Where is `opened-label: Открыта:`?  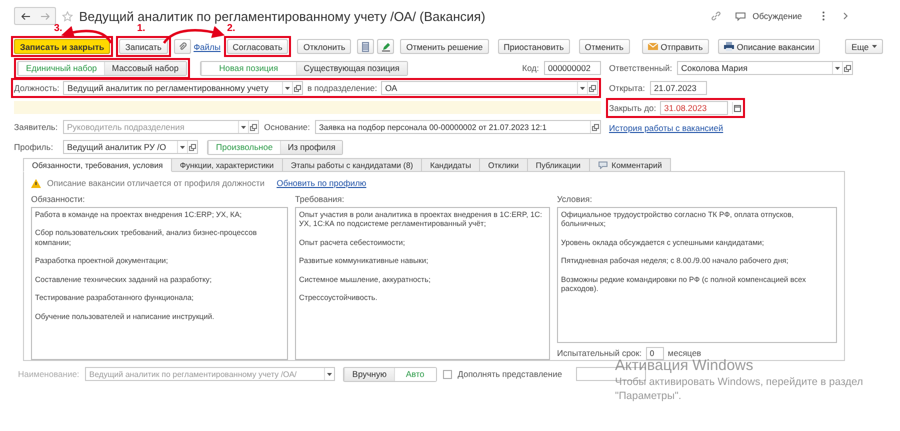
opened-label: Открыта: is located at coordinates (627, 88).